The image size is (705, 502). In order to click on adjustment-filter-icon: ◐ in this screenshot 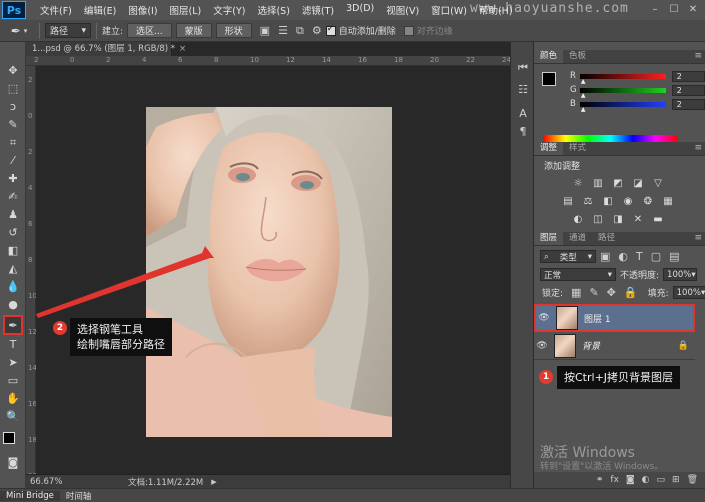, I will do `click(623, 256)`.